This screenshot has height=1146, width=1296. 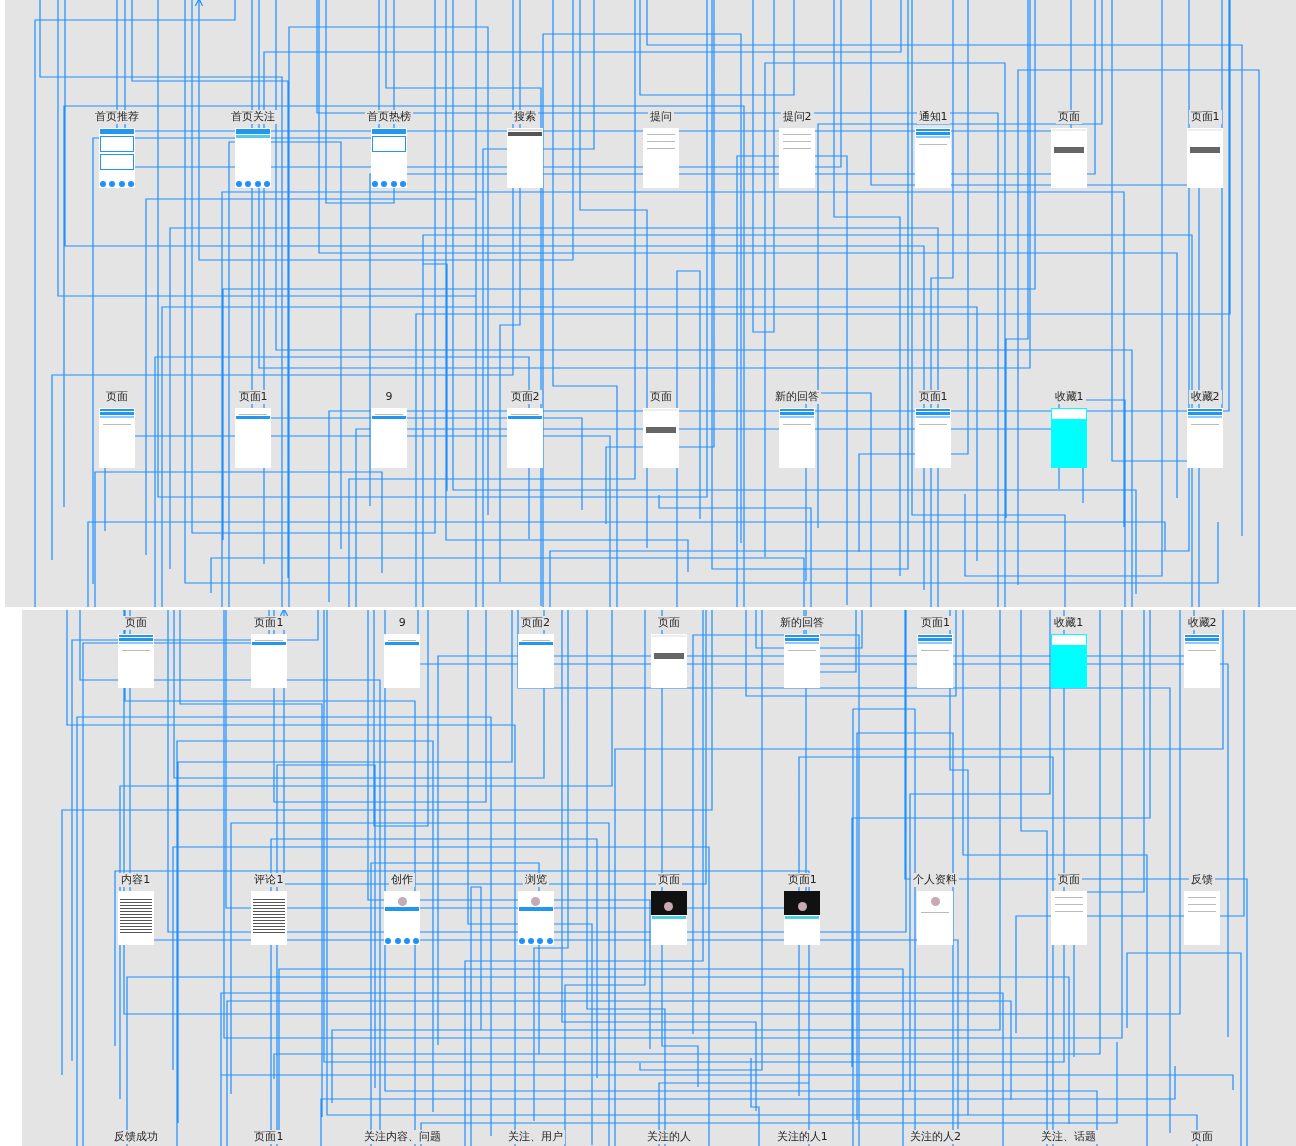 What do you see at coordinates (802, 1137) in the screenshot?
I see `screen-title: 关注的人1` at bounding box center [802, 1137].